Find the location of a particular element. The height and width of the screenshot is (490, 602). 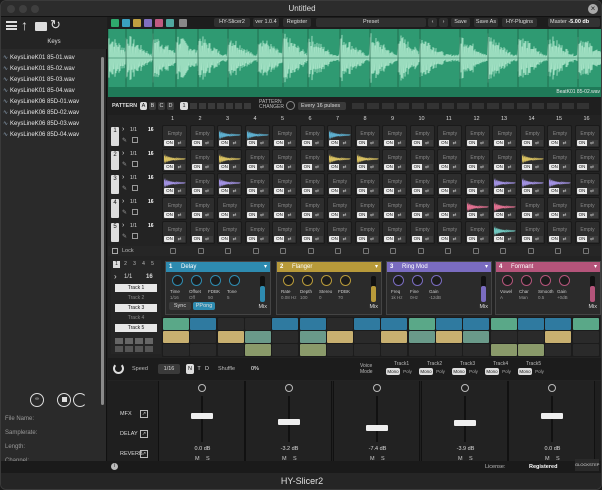

file-list-scrollbar is located at coordinates (102, 231).